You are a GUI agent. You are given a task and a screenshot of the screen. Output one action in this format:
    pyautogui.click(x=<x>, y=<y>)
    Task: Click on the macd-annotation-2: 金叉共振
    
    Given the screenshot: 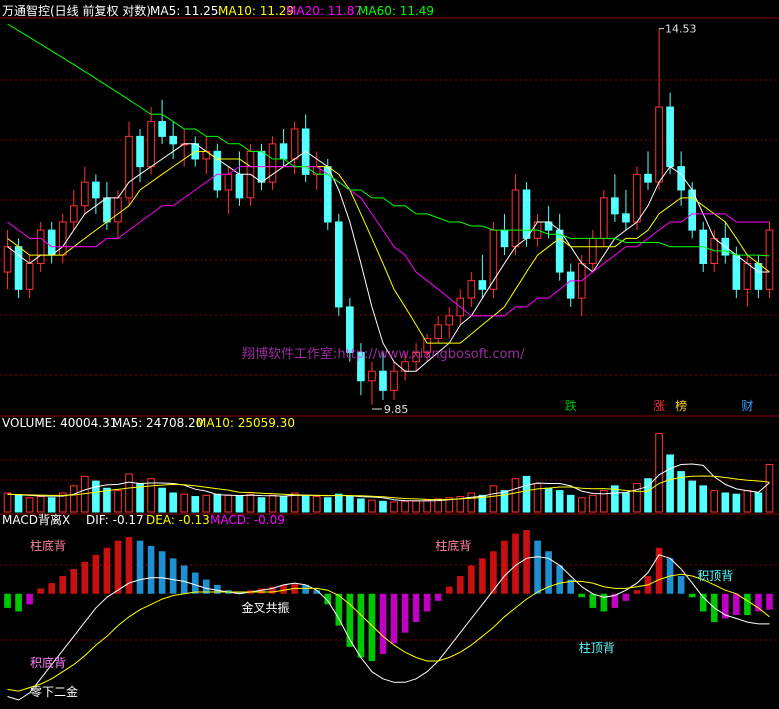 What is the action you would take?
    pyautogui.click(x=266, y=607)
    